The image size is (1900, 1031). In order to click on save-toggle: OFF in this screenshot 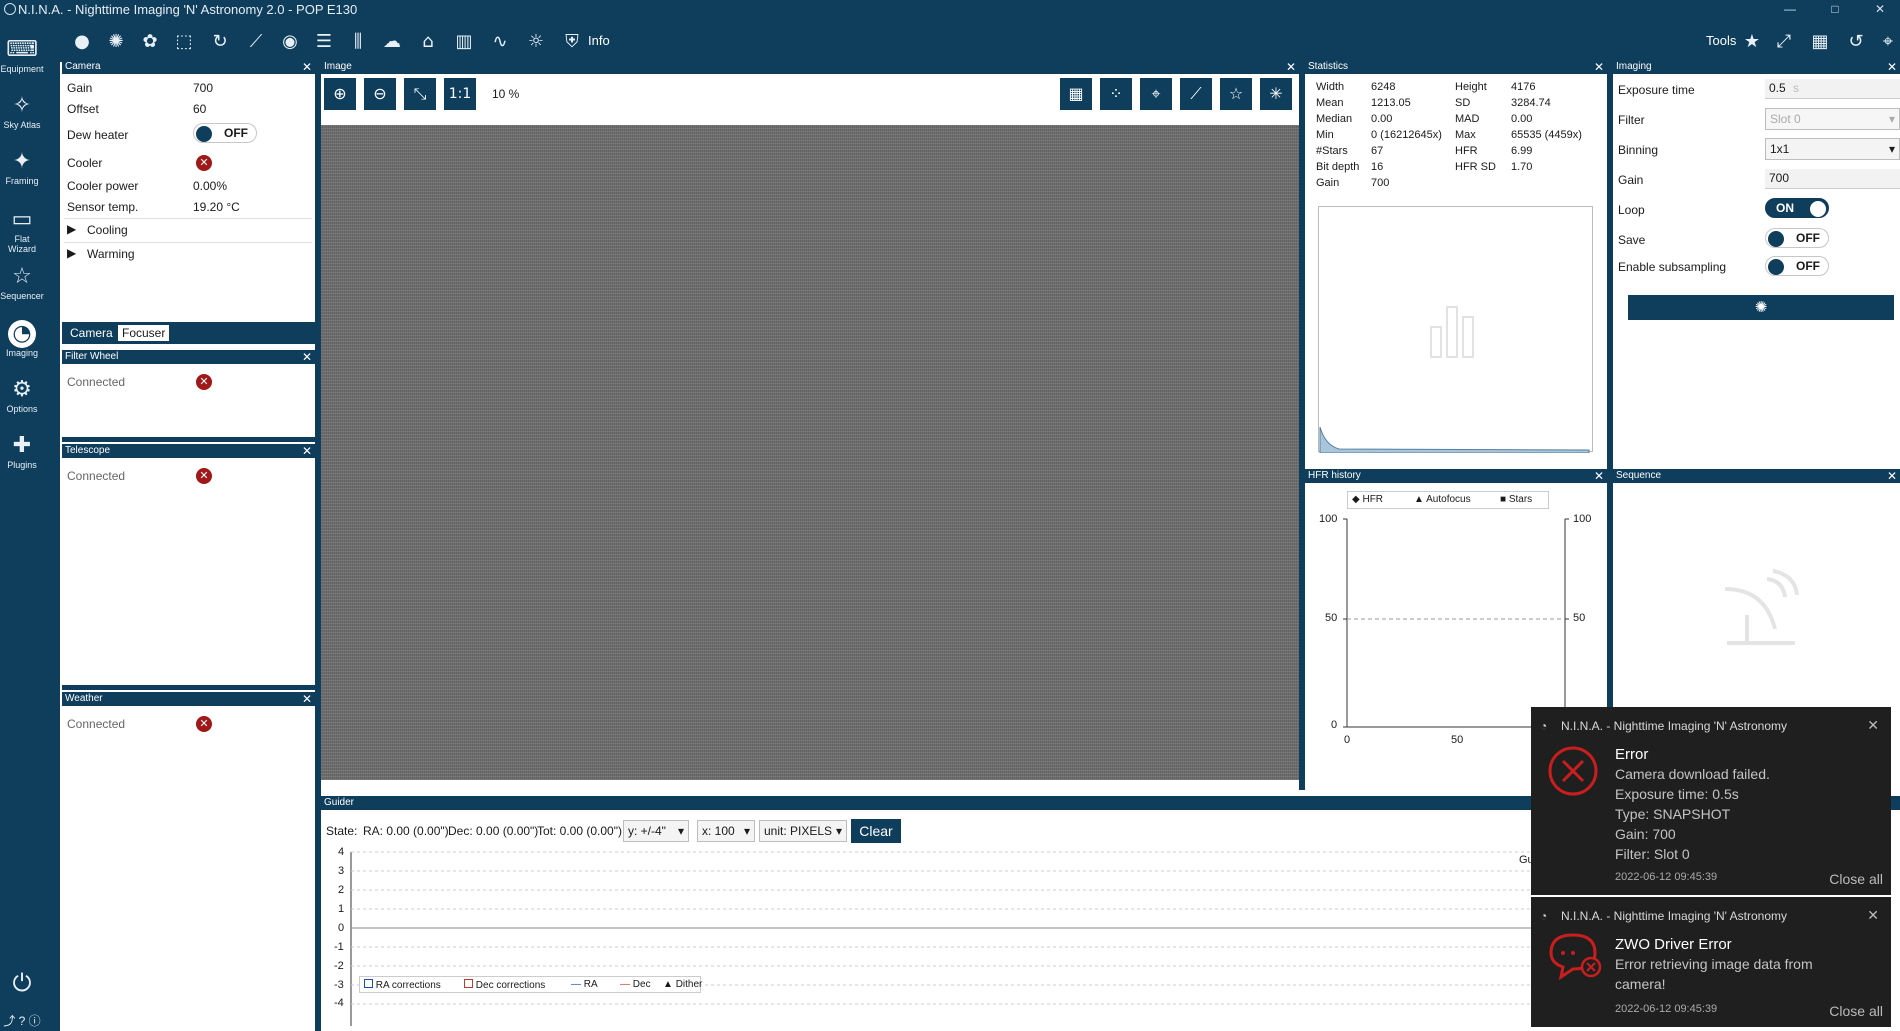, I will do `click(1797, 238)`.